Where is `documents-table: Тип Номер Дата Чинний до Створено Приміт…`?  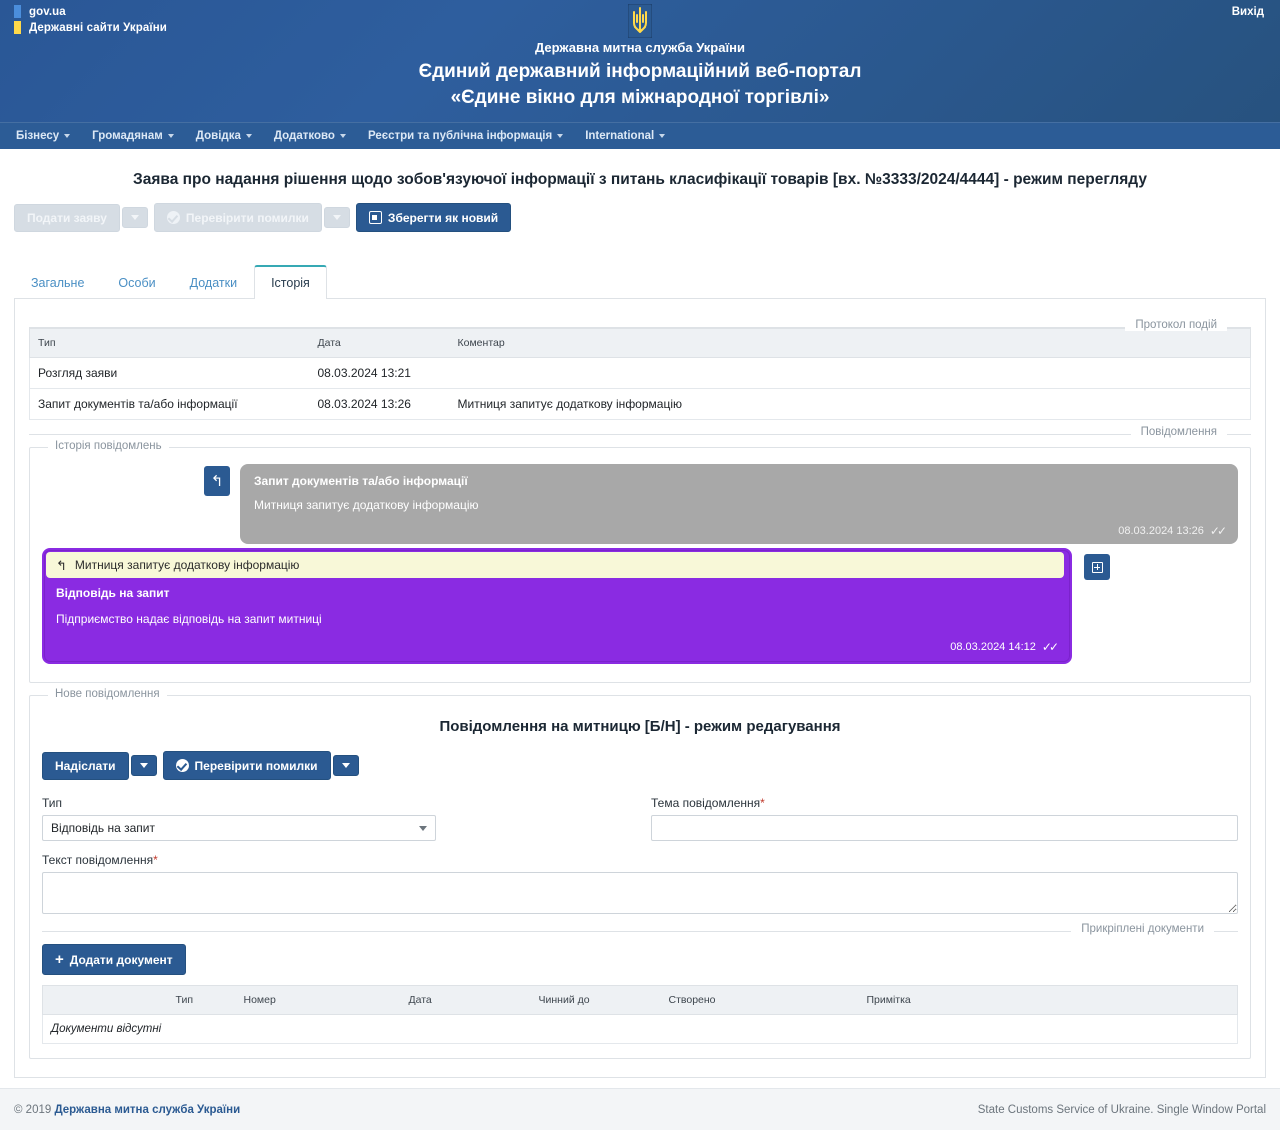
documents-table: Тип Номер Дата Чинний до Створено Приміт… is located at coordinates (640, 1014).